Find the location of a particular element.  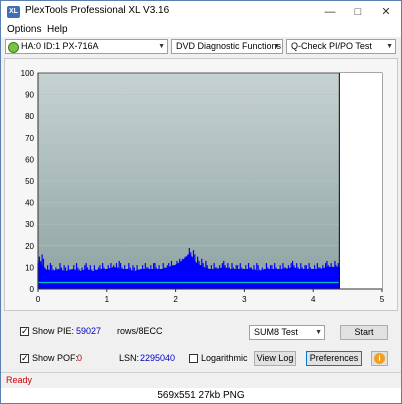

maximize-icon: □ is located at coordinates (358, 12).